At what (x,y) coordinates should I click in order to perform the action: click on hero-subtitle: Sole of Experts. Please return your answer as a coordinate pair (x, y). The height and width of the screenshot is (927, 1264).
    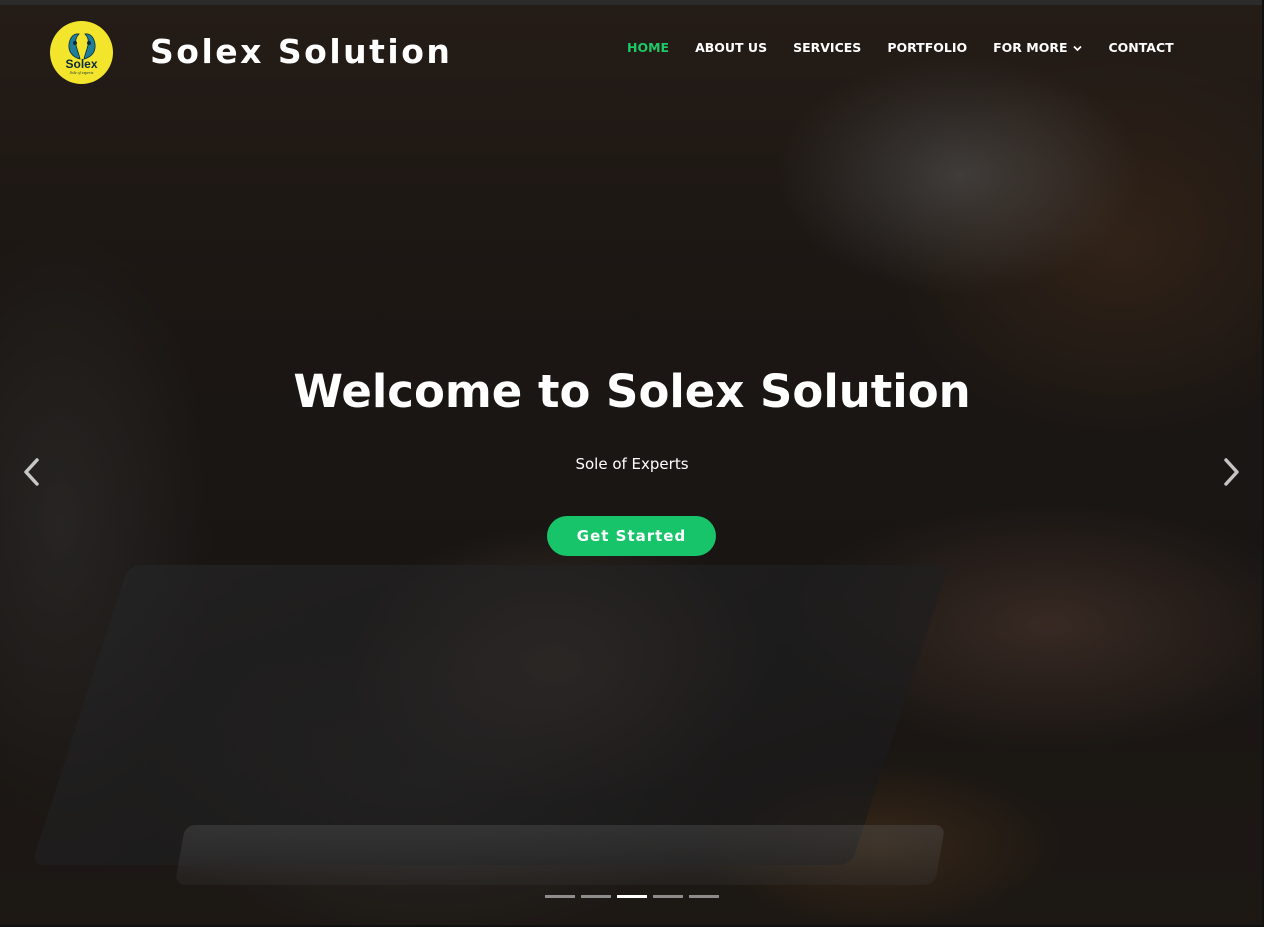
    Looking at the image, I should click on (632, 464).